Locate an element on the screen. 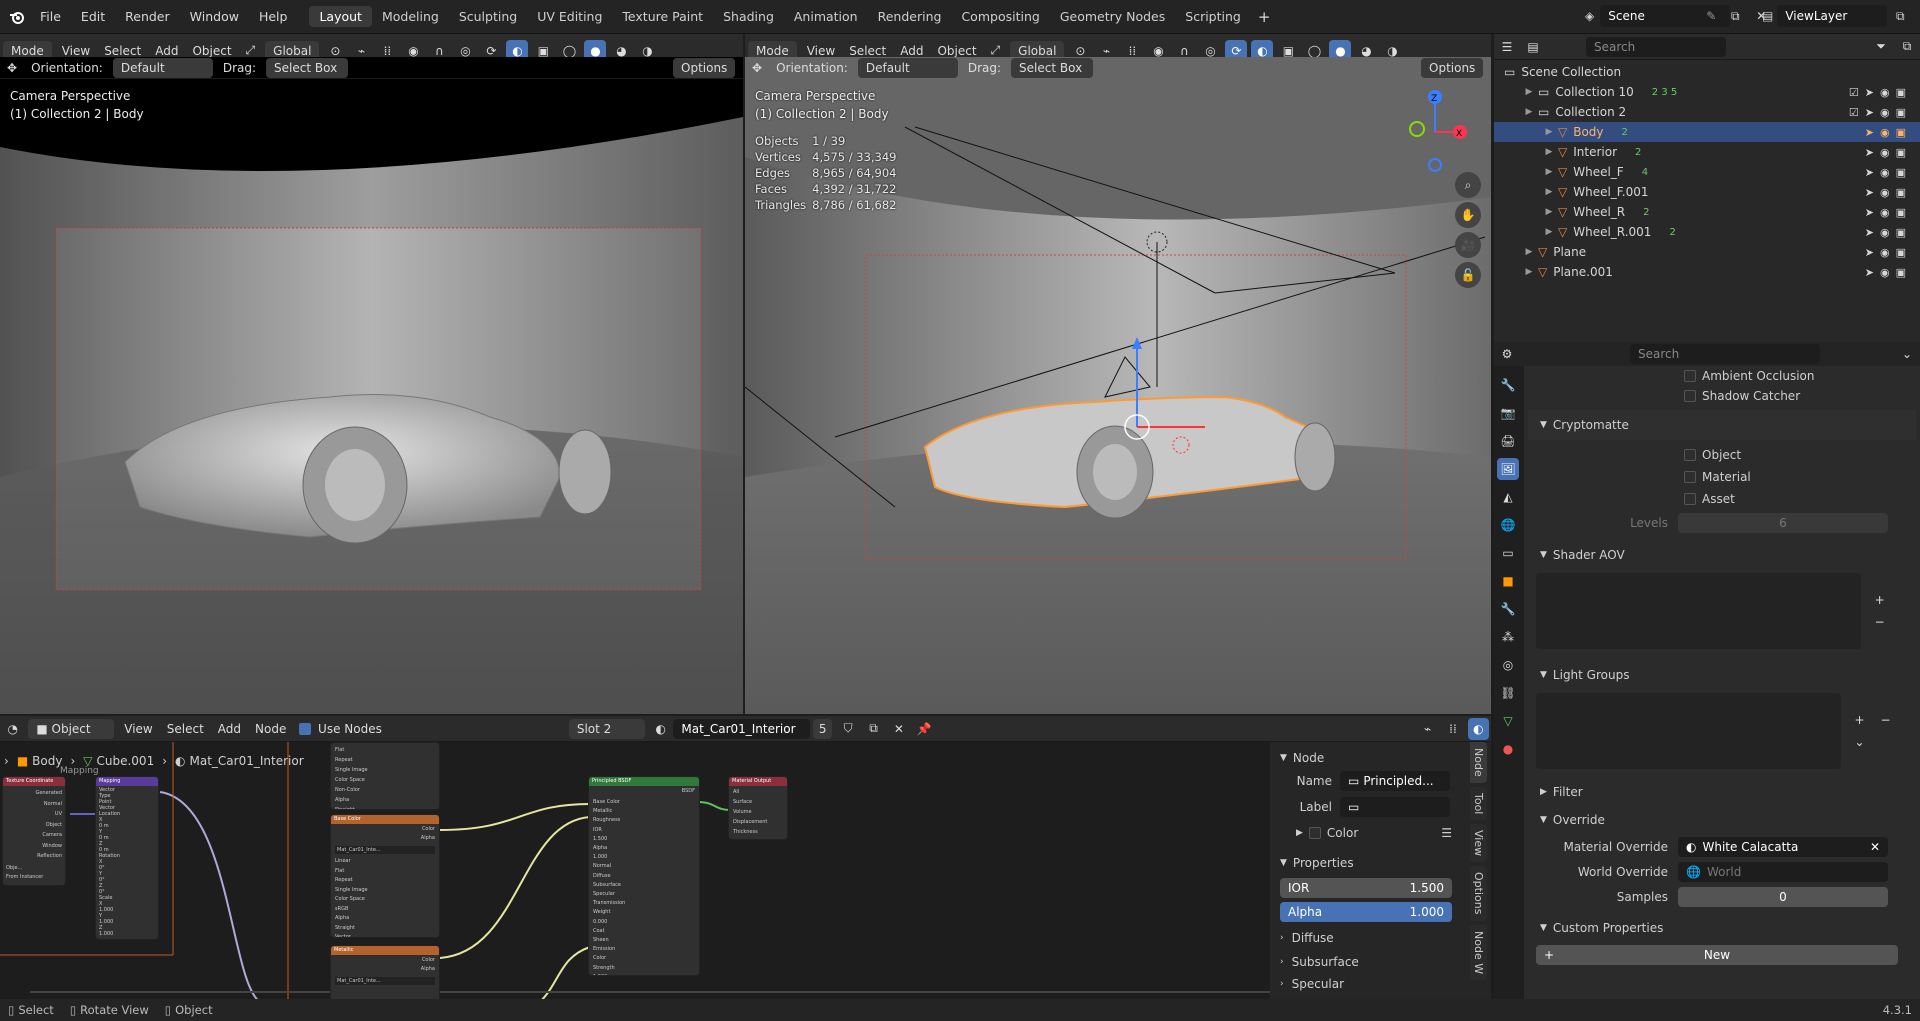 Image resolution: width=1920 pixels, height=1021 pixels. base-color-alpha-output: Alpha is located at coordinates (385, 838).